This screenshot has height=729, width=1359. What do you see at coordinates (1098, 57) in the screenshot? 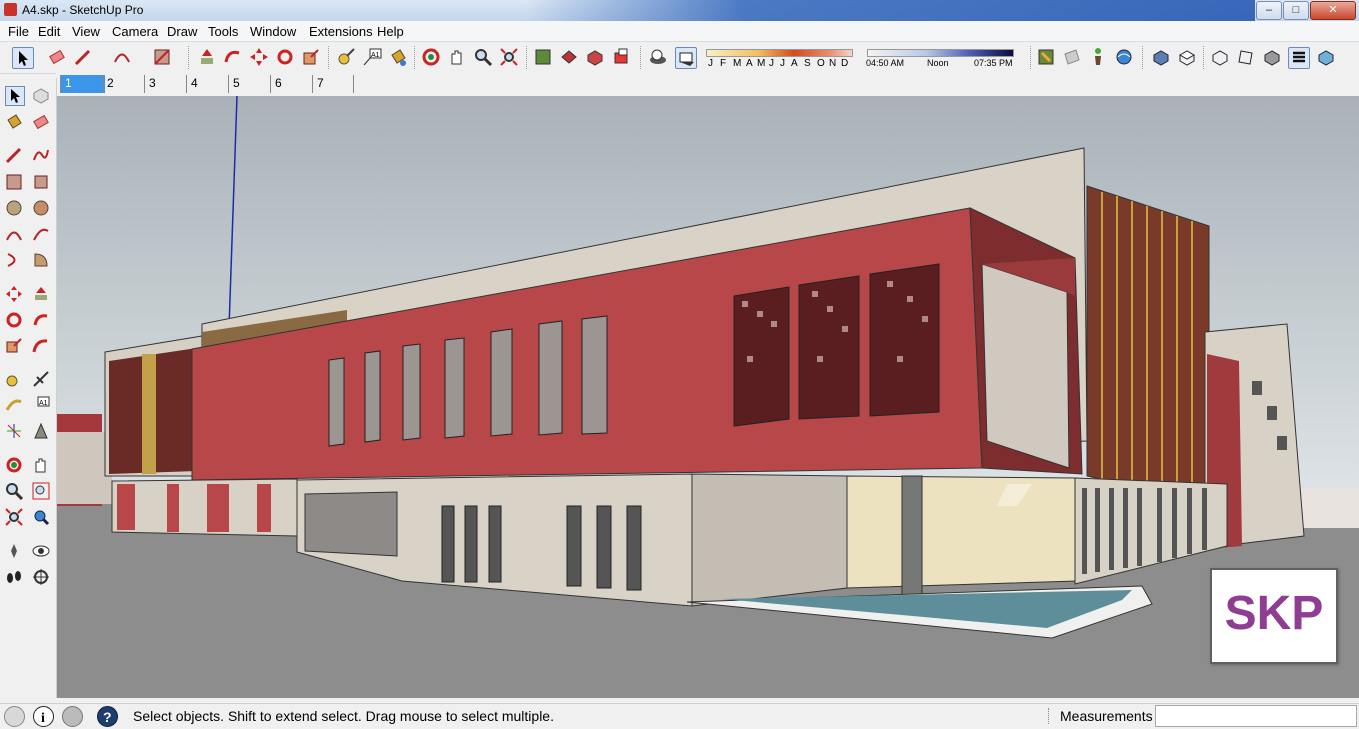
I see `walk-person-icon` at bounding box center [1098, 57].